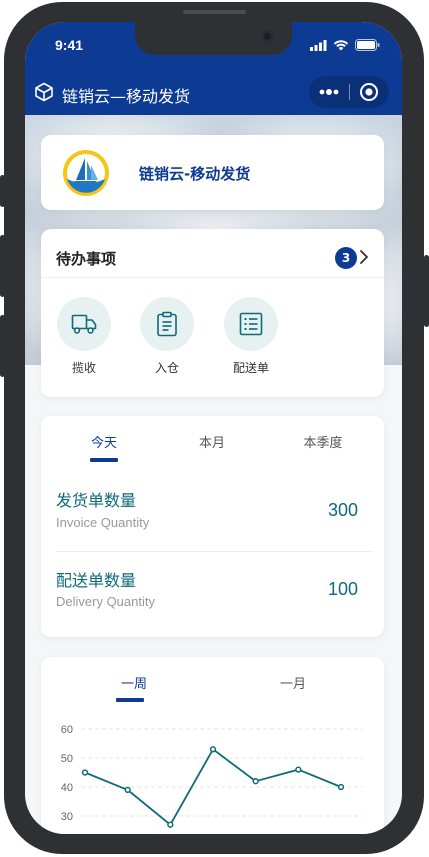  What do you see at coordinates (250, 368) in the screenshot?
I see `todo-item-label: 配送单` at bounding box center [250, 368].